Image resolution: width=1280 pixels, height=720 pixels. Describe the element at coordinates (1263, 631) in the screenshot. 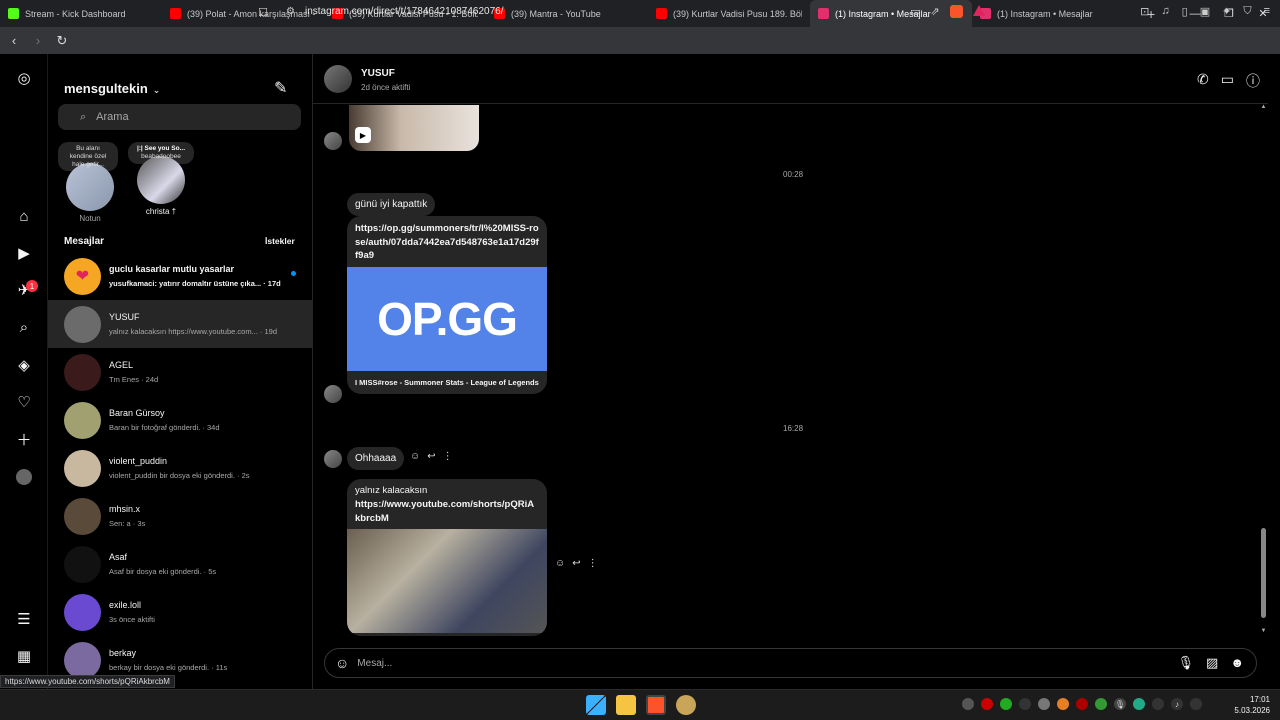

I see `scroll-down-icon: ▼` at that location.